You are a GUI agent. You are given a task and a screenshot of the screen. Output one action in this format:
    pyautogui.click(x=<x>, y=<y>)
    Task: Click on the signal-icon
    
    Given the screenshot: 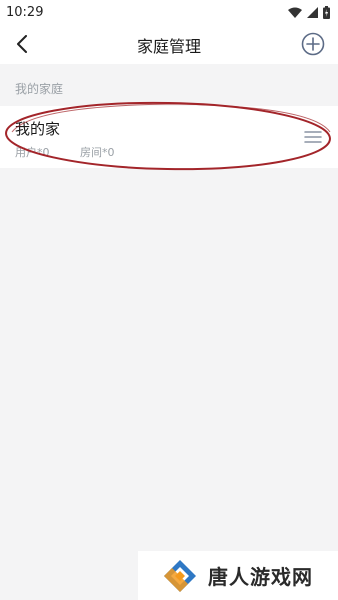 What is the action you would take?
    pyautogui.click(x=312, y=12)
    